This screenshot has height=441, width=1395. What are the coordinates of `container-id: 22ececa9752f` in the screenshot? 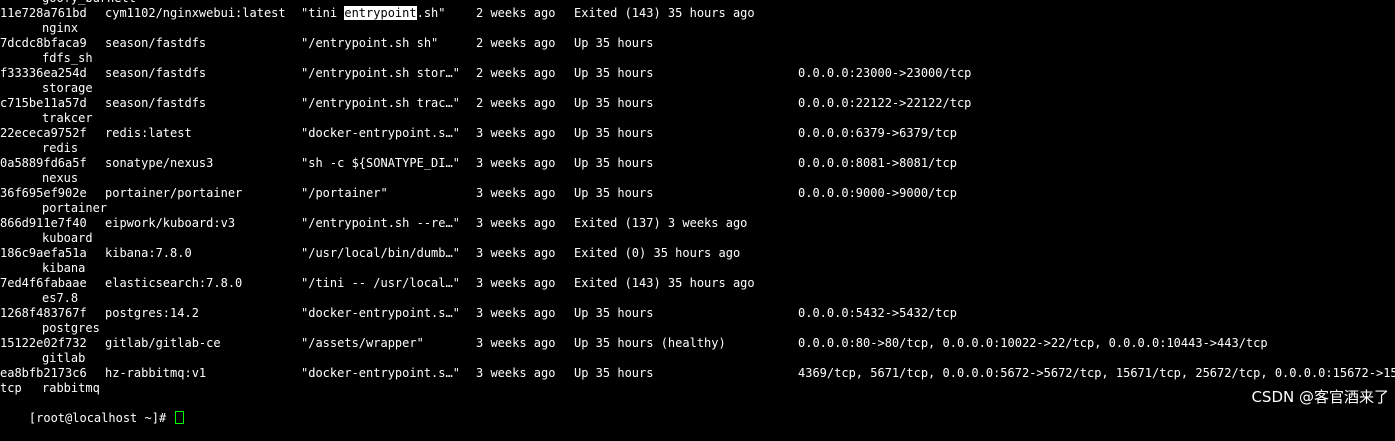 It's located at (43, 133).